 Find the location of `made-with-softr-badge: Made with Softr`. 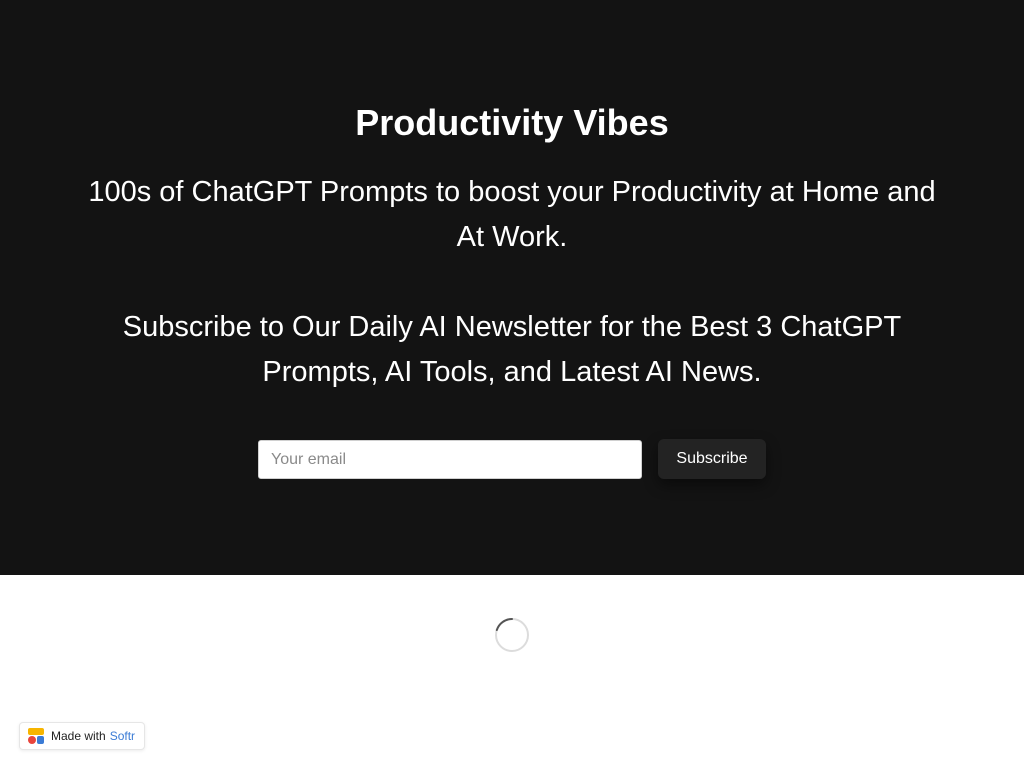

made-with-softr-badge: Made with Softr is located at coordinates (82, 736).